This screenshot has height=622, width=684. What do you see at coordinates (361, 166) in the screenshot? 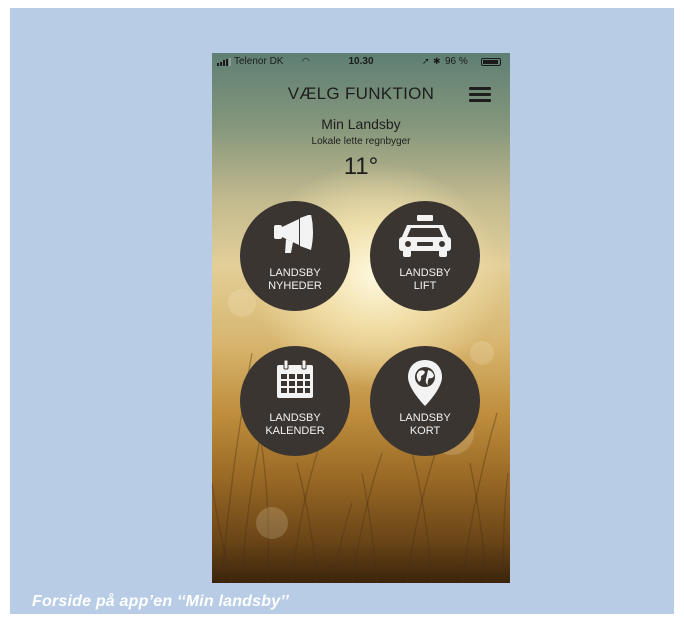
I see `temperature: 11°` at bounding box center [361, 166].